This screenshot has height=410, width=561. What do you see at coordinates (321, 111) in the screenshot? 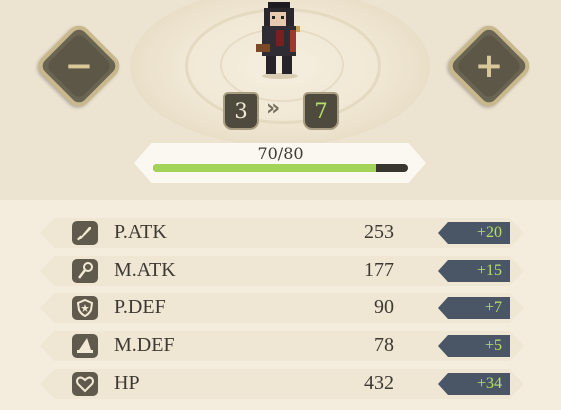
I see `target-level-badge: 7` at bounding box center [321, 111].